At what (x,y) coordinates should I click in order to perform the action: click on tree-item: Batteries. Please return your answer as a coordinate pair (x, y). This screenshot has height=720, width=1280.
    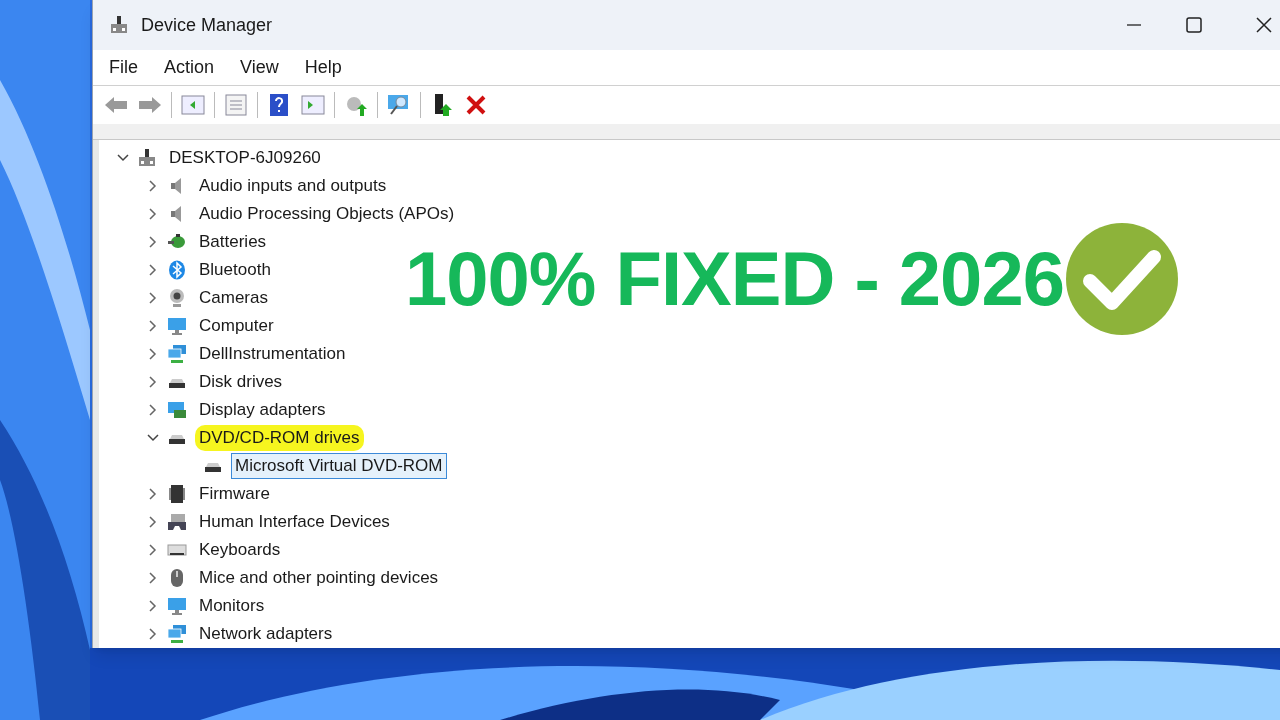
    Looking at the image, I should click on (233, 242).